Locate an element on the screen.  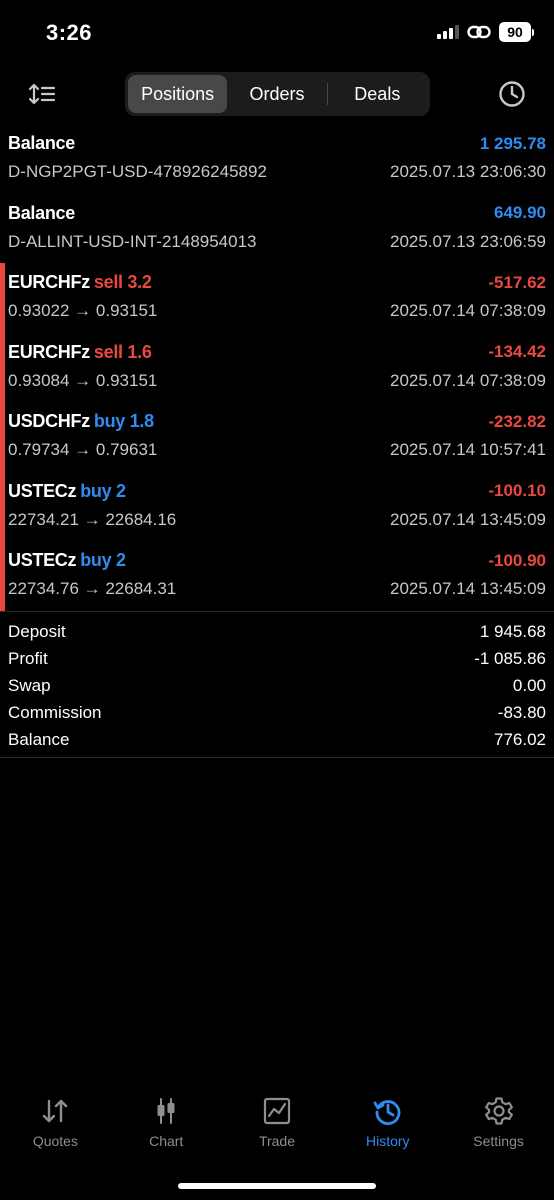
tab-label: Trade is located at coordinates (277, 1141).